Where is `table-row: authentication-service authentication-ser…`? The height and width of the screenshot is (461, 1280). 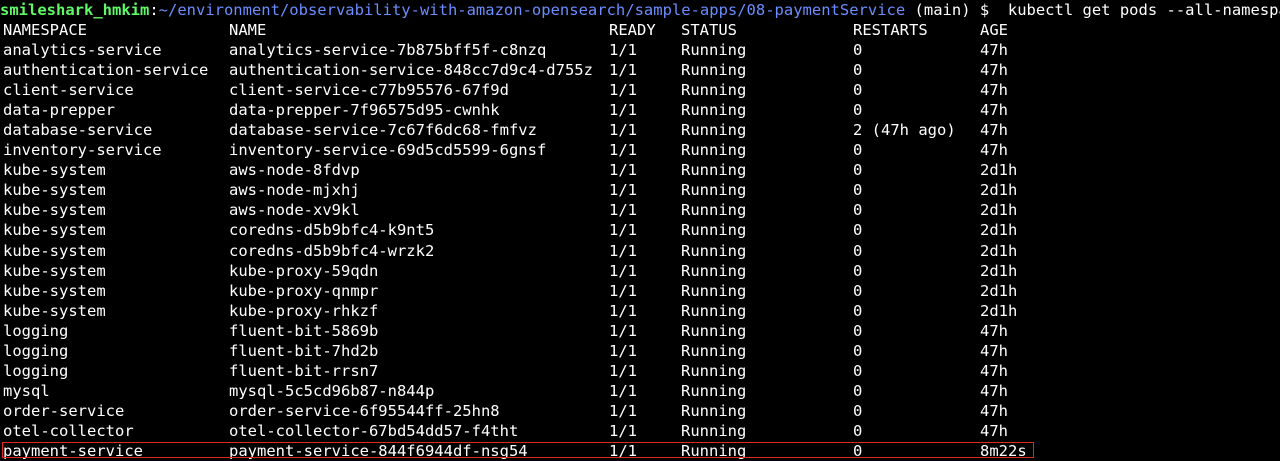 table-row: authentication-service authentication-ser… is located at coordinates (640, 70).